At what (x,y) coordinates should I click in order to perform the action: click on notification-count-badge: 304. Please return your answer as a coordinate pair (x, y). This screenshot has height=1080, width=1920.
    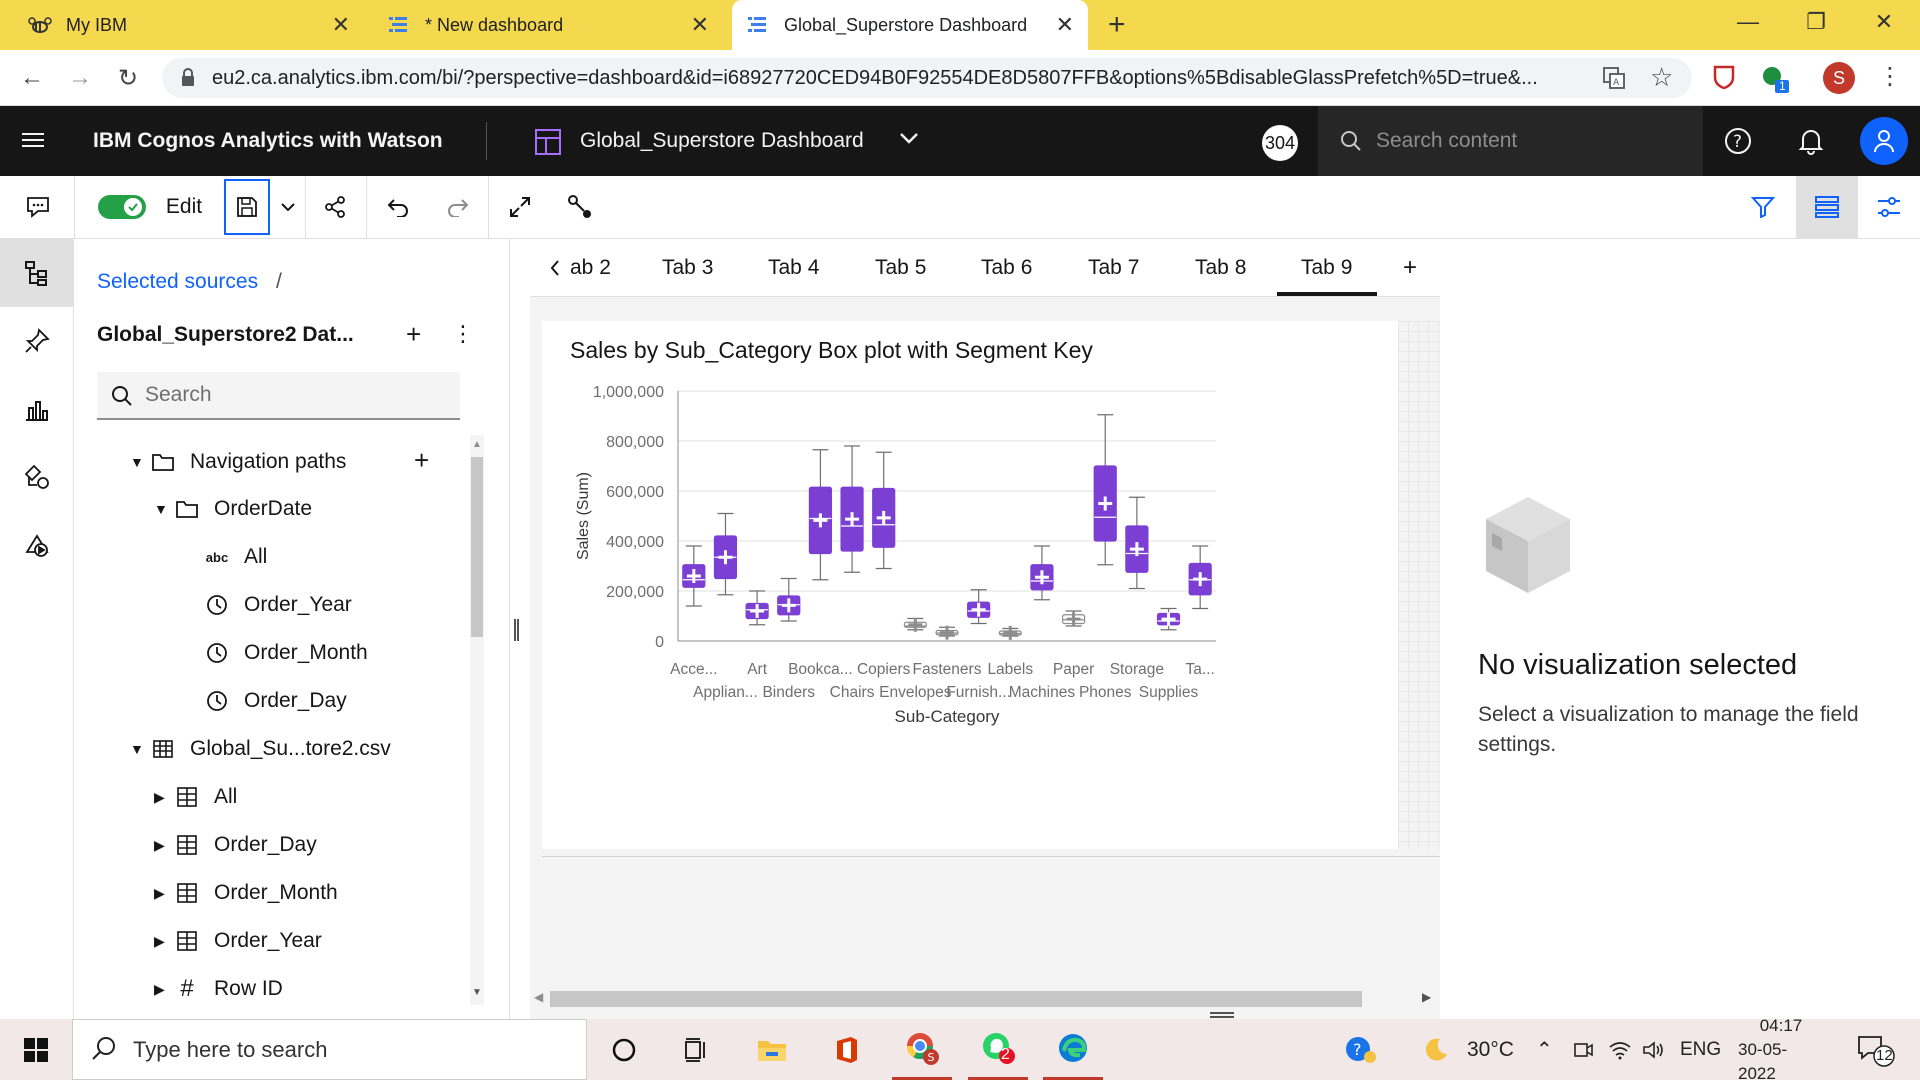
    Looking at the image, I should click on (1280, 143).